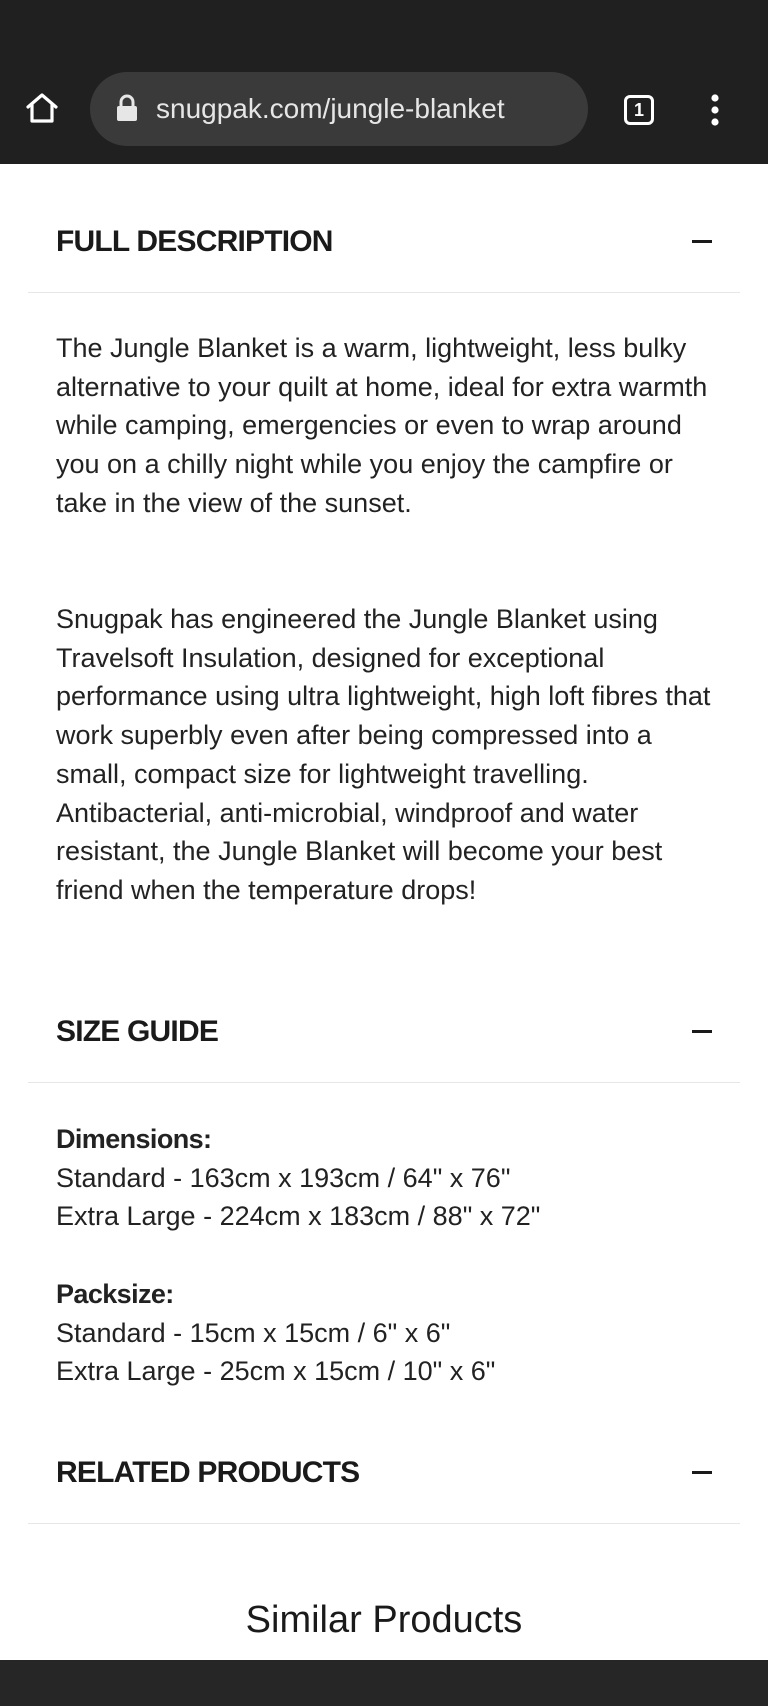 Image resolution: width=768 pixels, height=1706 pixels. Describe the element at coordinates (253, 1332) in the screenshot. I see `packsize-standard: Standard - 15cm x 15cm / 6" x 6"` at that location.